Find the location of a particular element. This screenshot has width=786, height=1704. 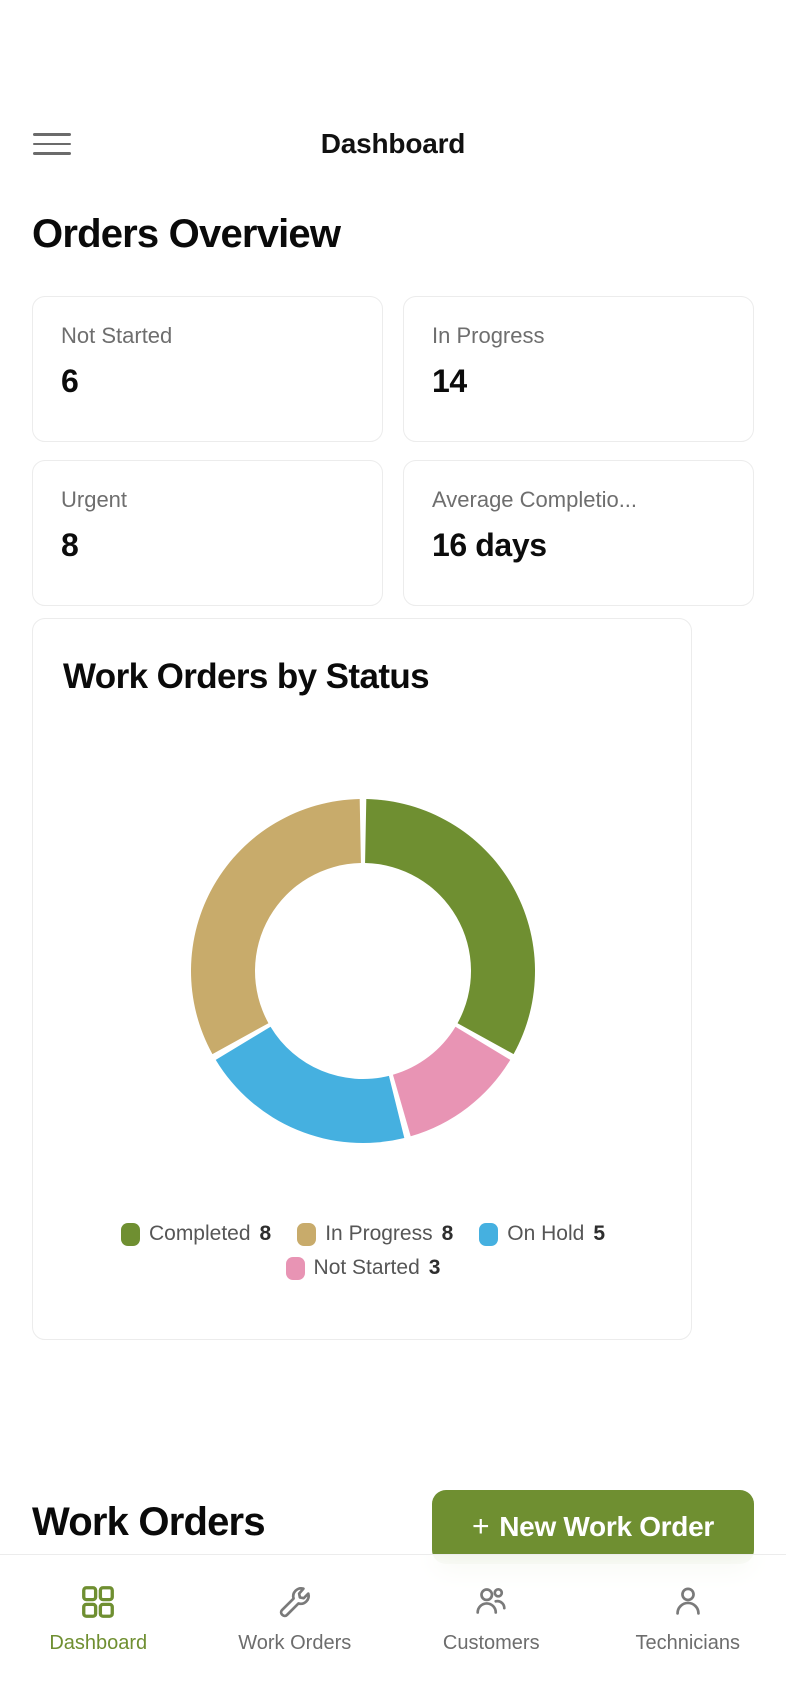

donut-slice-not-started is located at coordinates (451, 1081).